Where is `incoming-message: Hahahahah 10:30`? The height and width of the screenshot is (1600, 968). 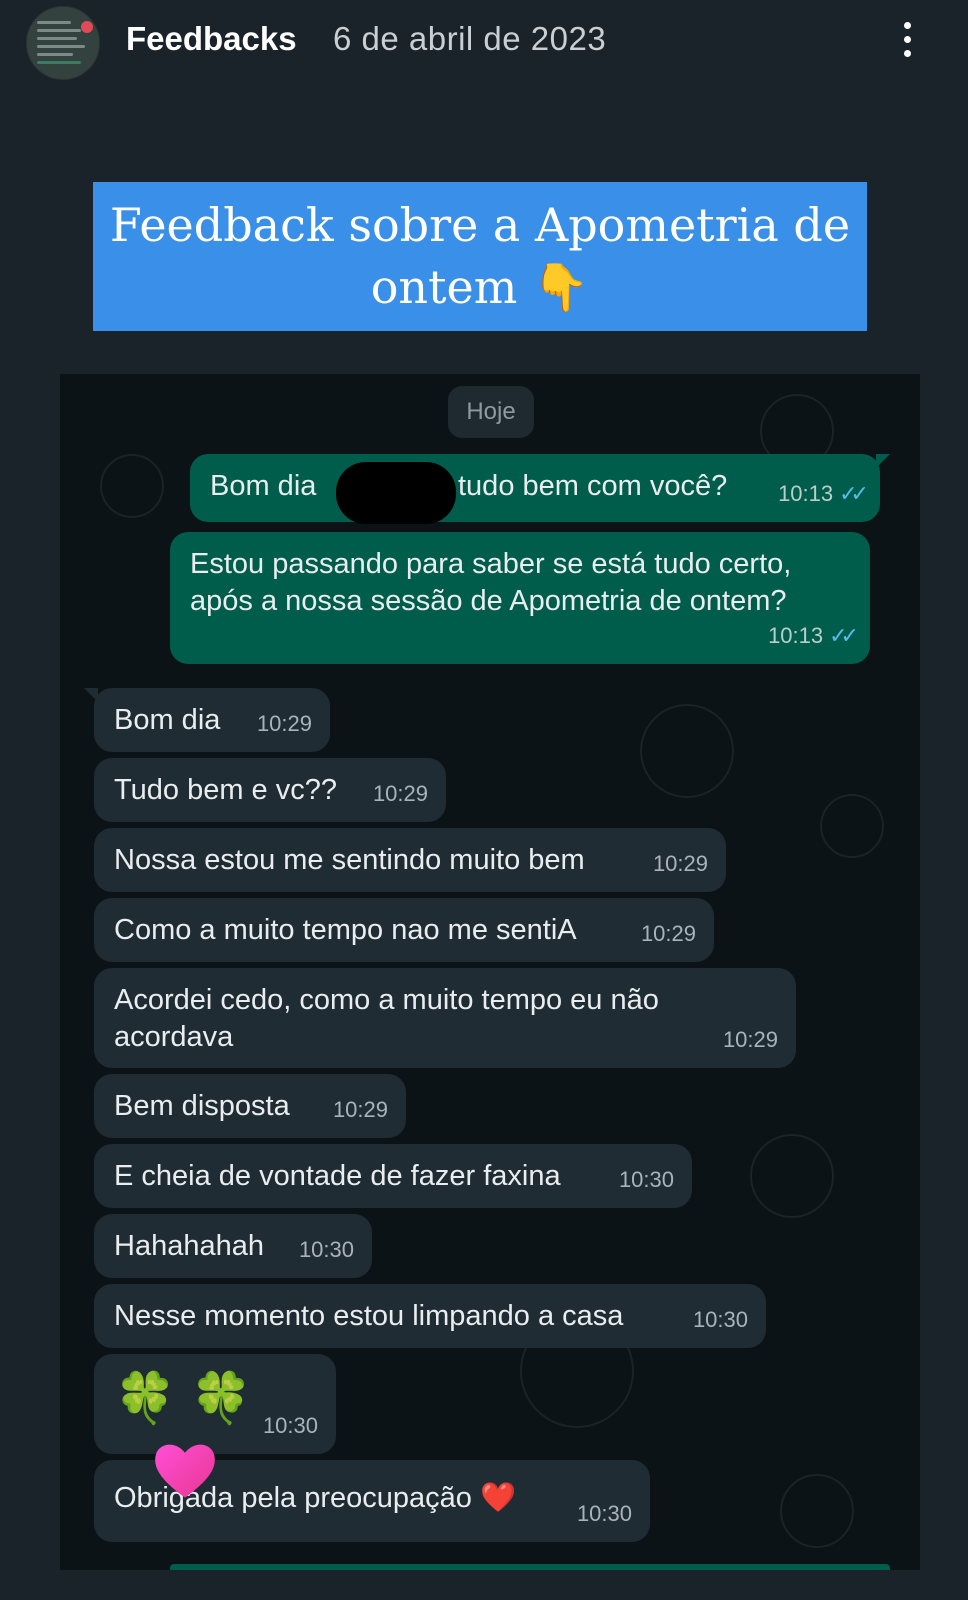
incoming-message: Hahahahah 10:30 is located at coordinates (233, 1246).